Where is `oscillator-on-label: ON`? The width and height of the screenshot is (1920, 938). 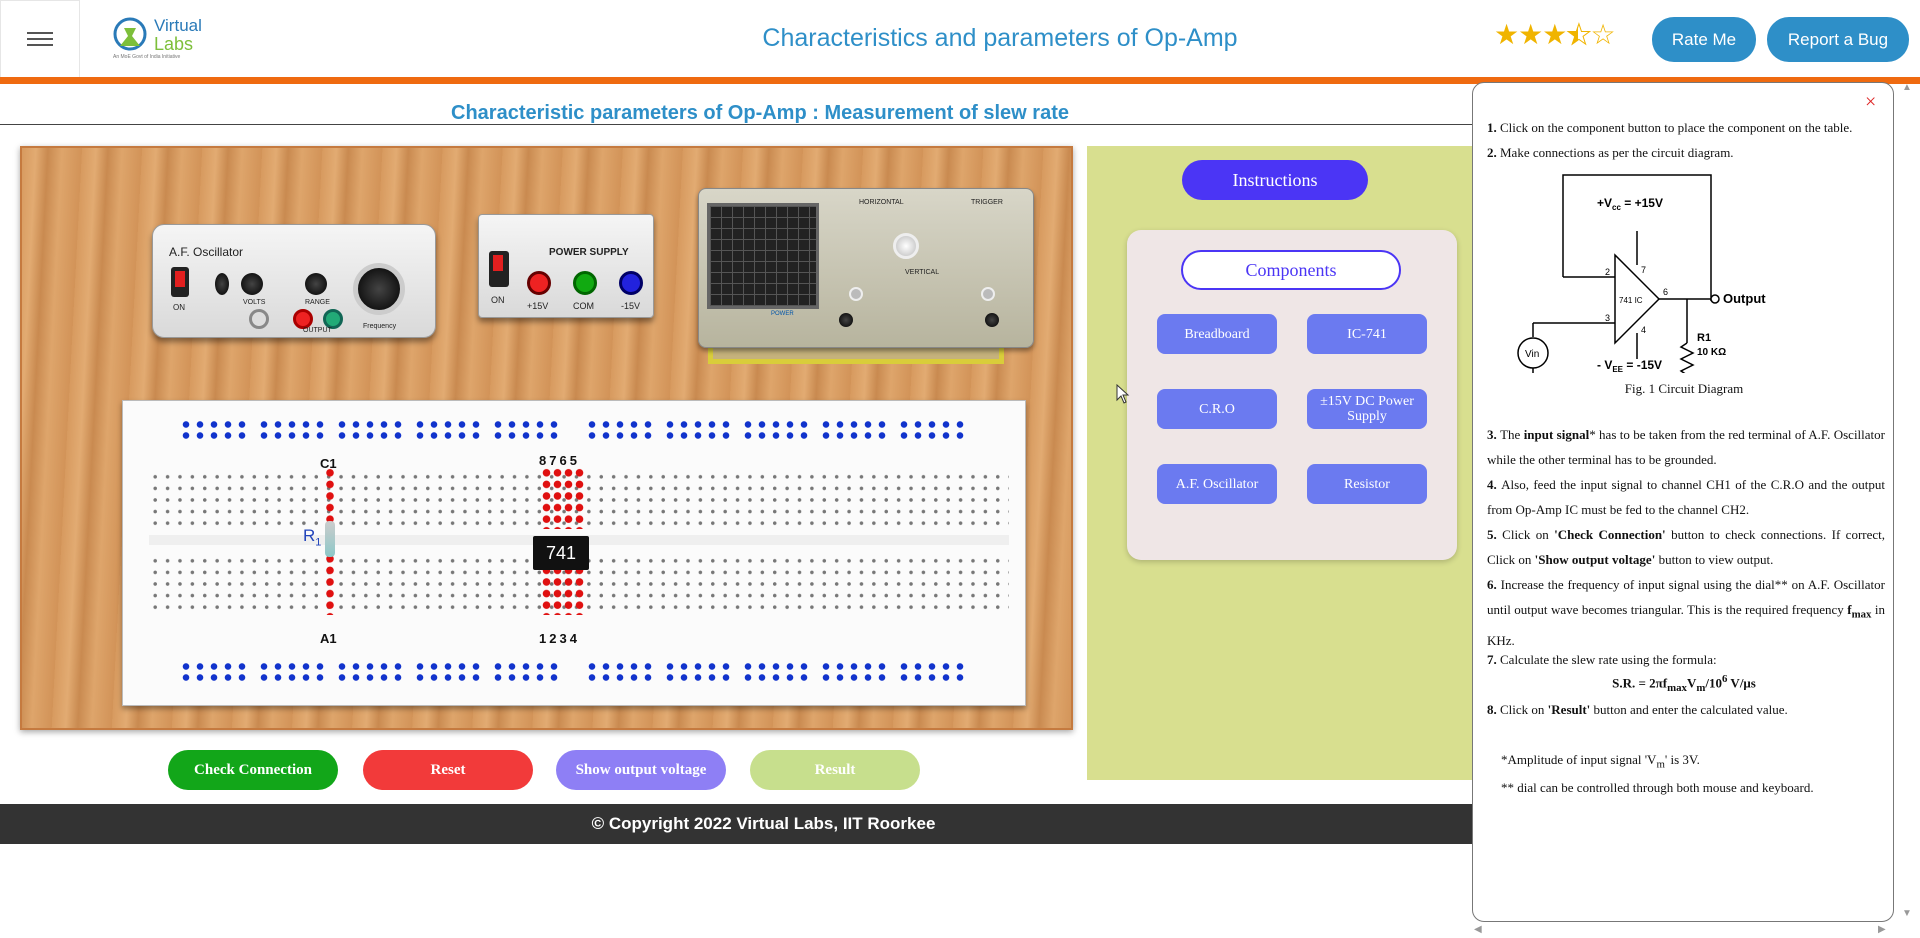 oscillator-on-label: ON is located at coordinates (179, 307).